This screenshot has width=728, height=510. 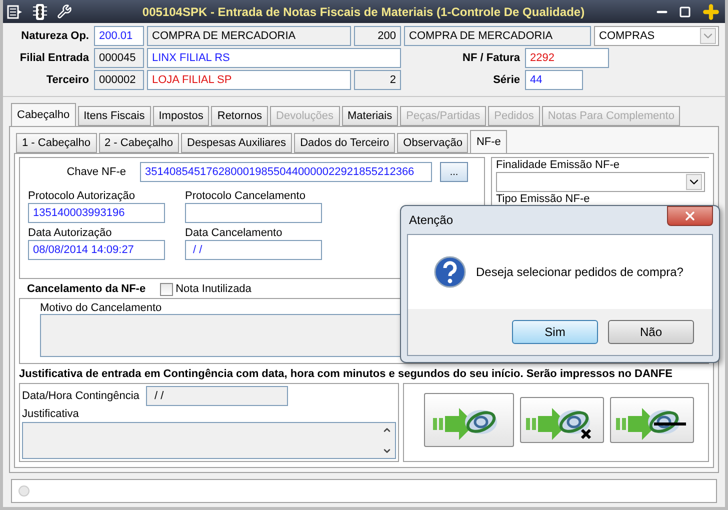 I want to click on natureza-code-field: 200.01, so click(x=119, y=36).